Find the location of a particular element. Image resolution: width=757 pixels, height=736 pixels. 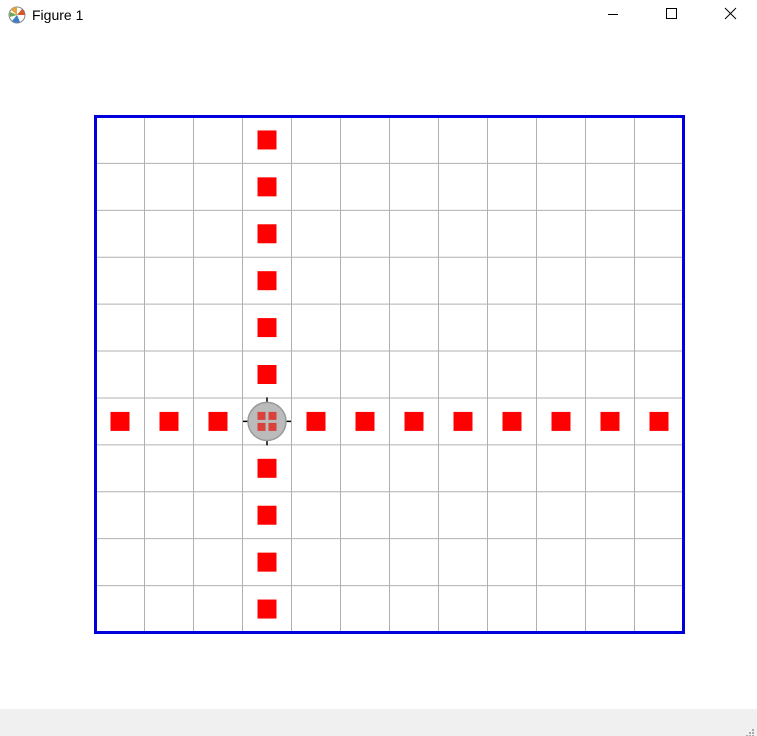

minimize-button is located at coordinates (613, 15).